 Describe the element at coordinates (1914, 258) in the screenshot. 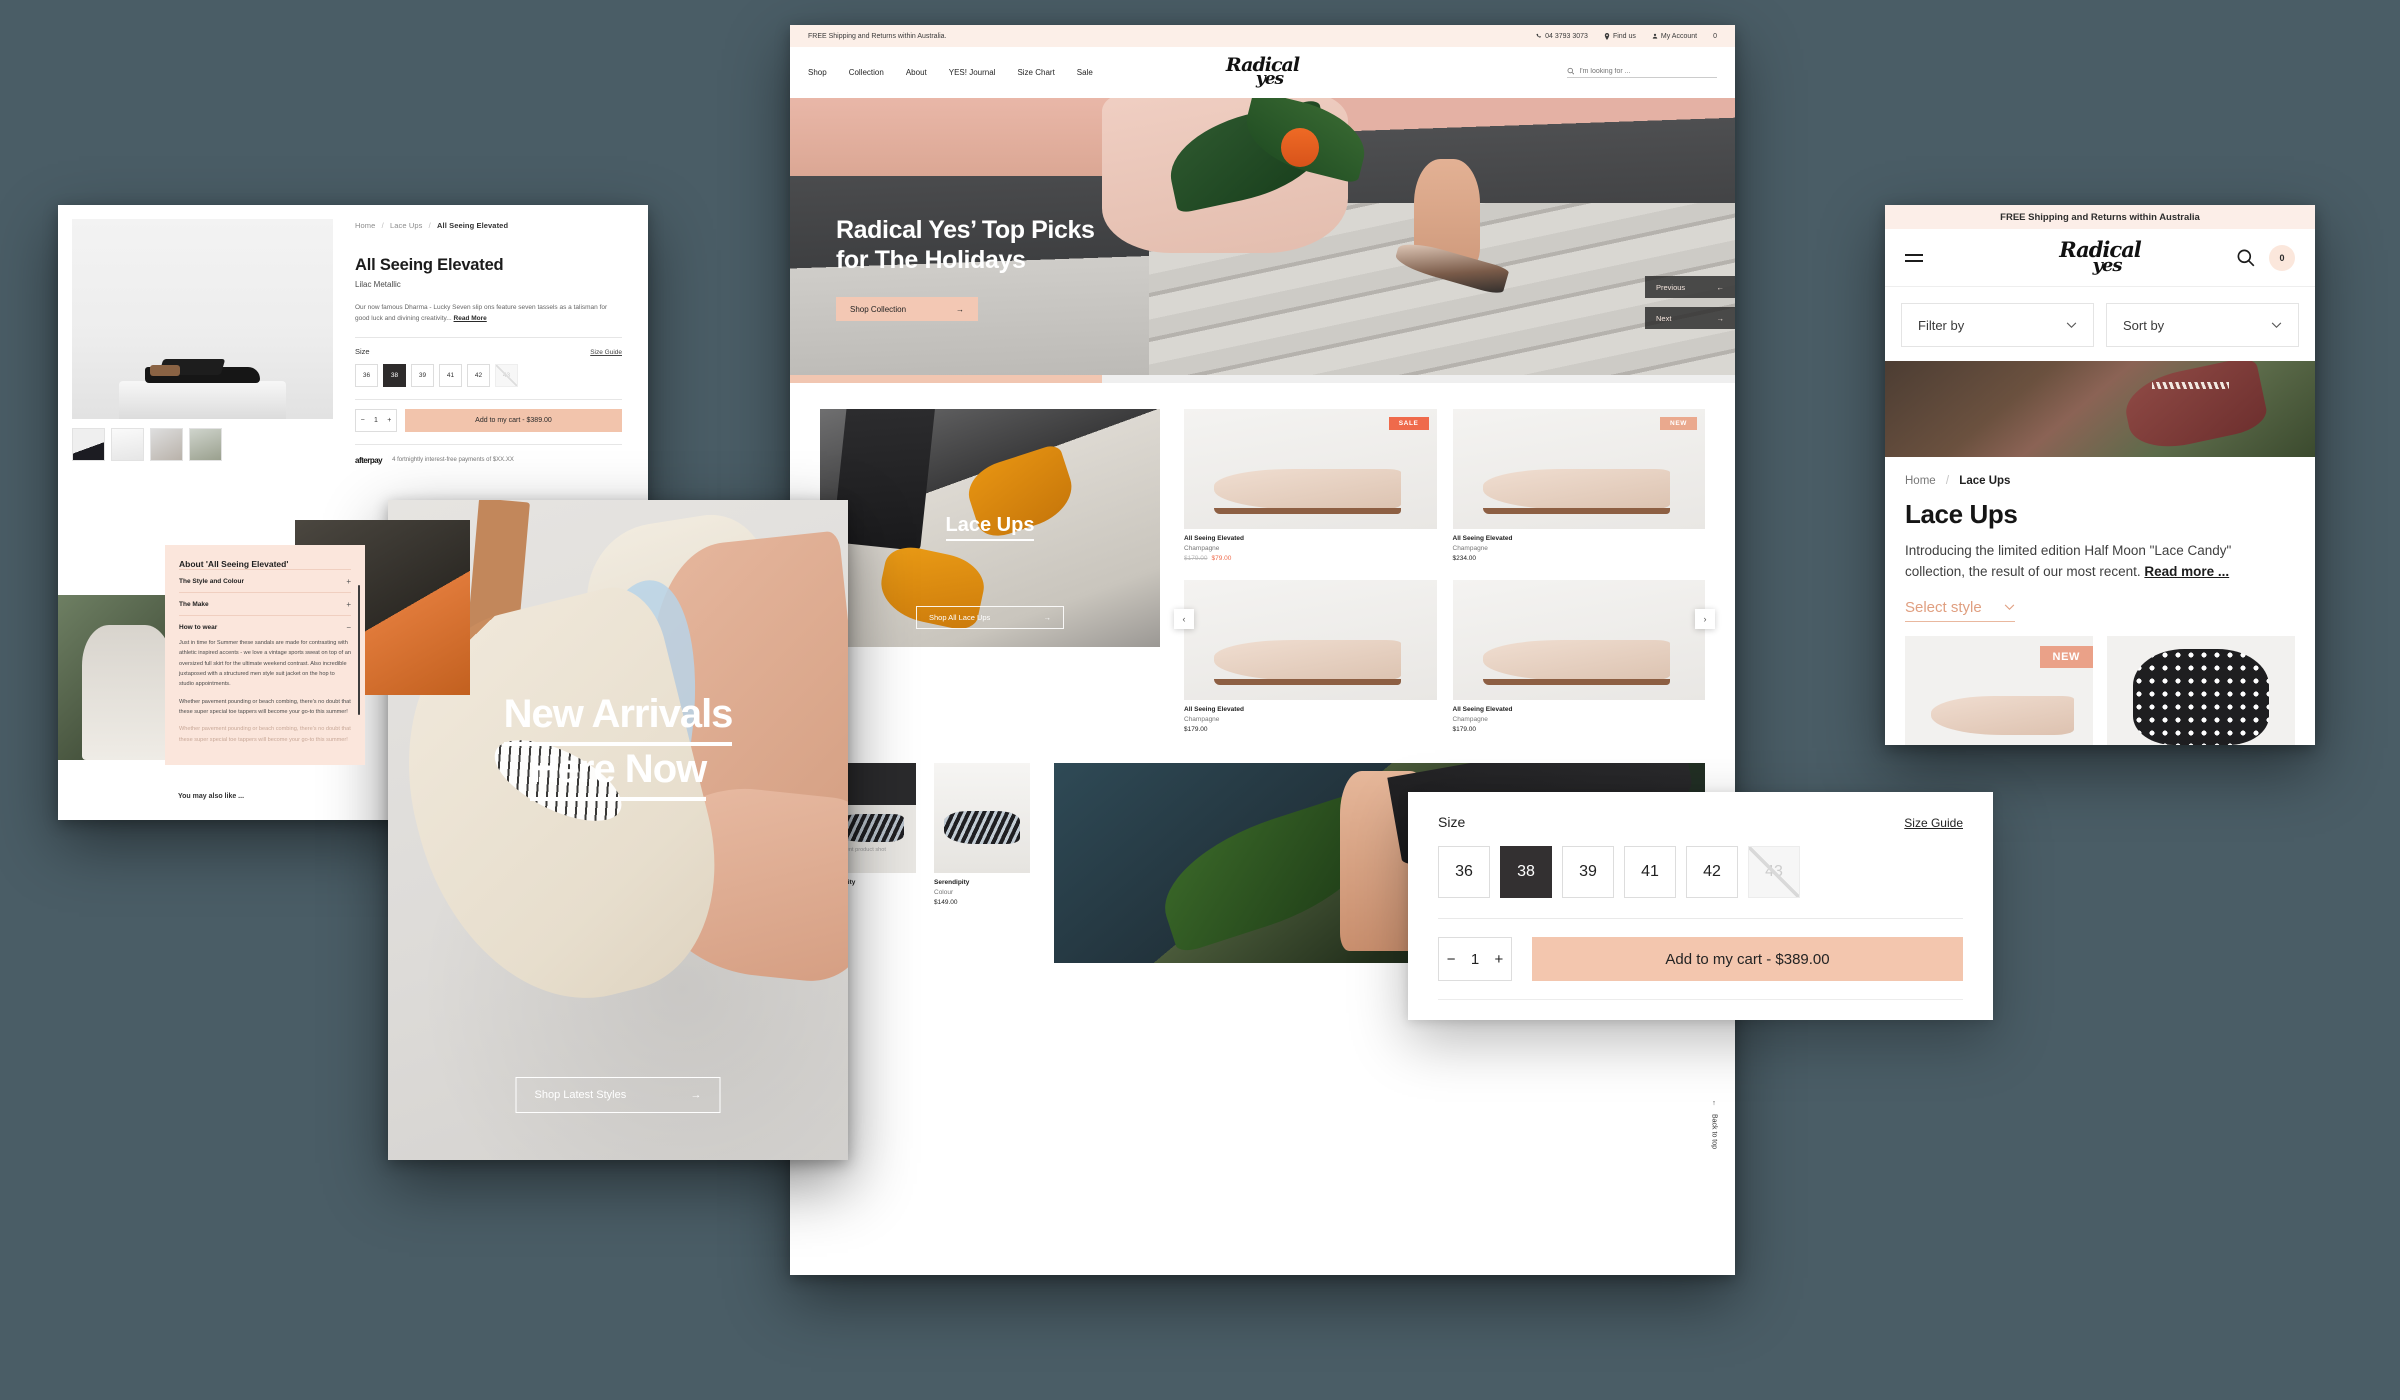

I see `hamburger-menu-icon` at that location.